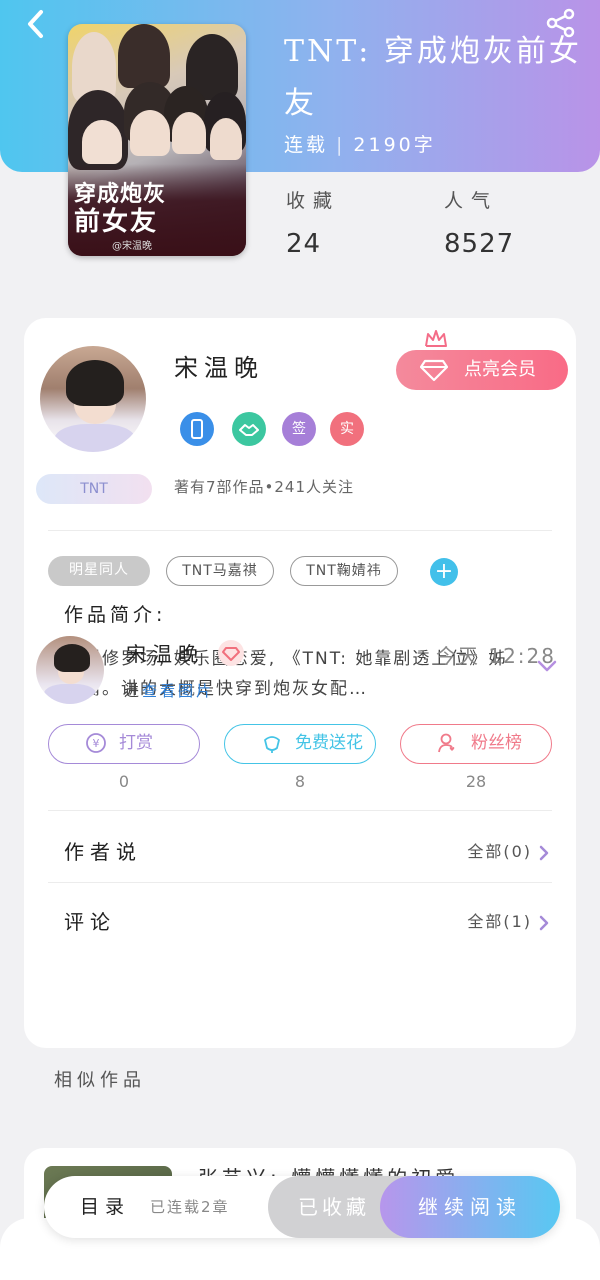  I want to click on vip-label: 点亮会员, so click(500, 369).